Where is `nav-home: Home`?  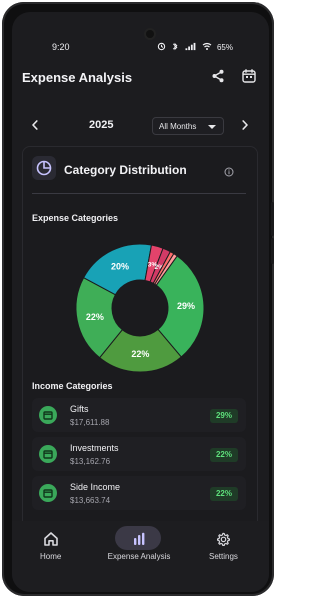 nav-home: Home is located at coordinates (50, 545).